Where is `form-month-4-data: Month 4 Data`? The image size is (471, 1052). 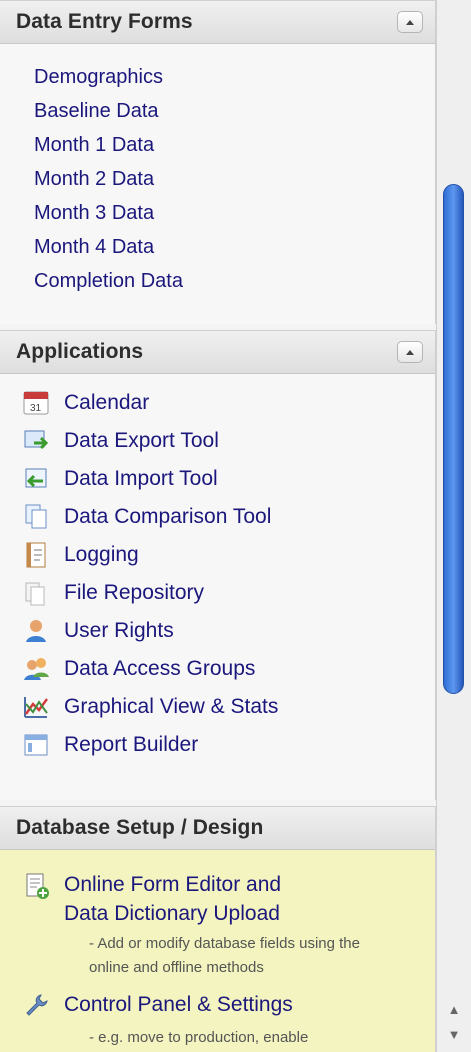 form-month-4-data: Month 4 Data is located at coordinates (234, 247).